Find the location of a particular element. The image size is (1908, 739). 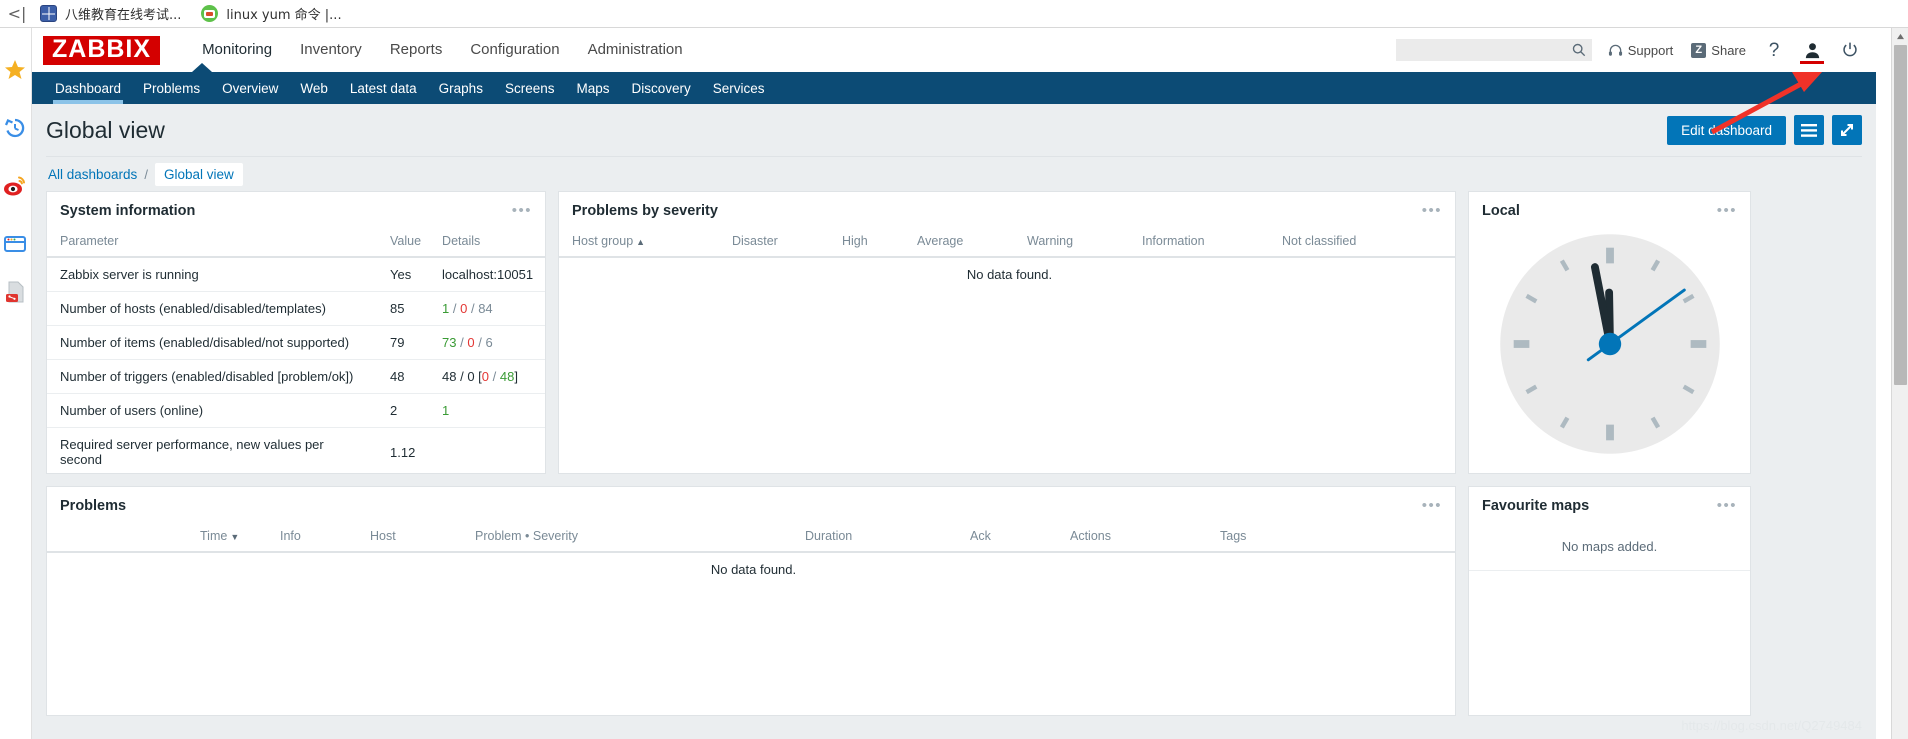

column-warning: Warning is located at coordinates (1071, 243).